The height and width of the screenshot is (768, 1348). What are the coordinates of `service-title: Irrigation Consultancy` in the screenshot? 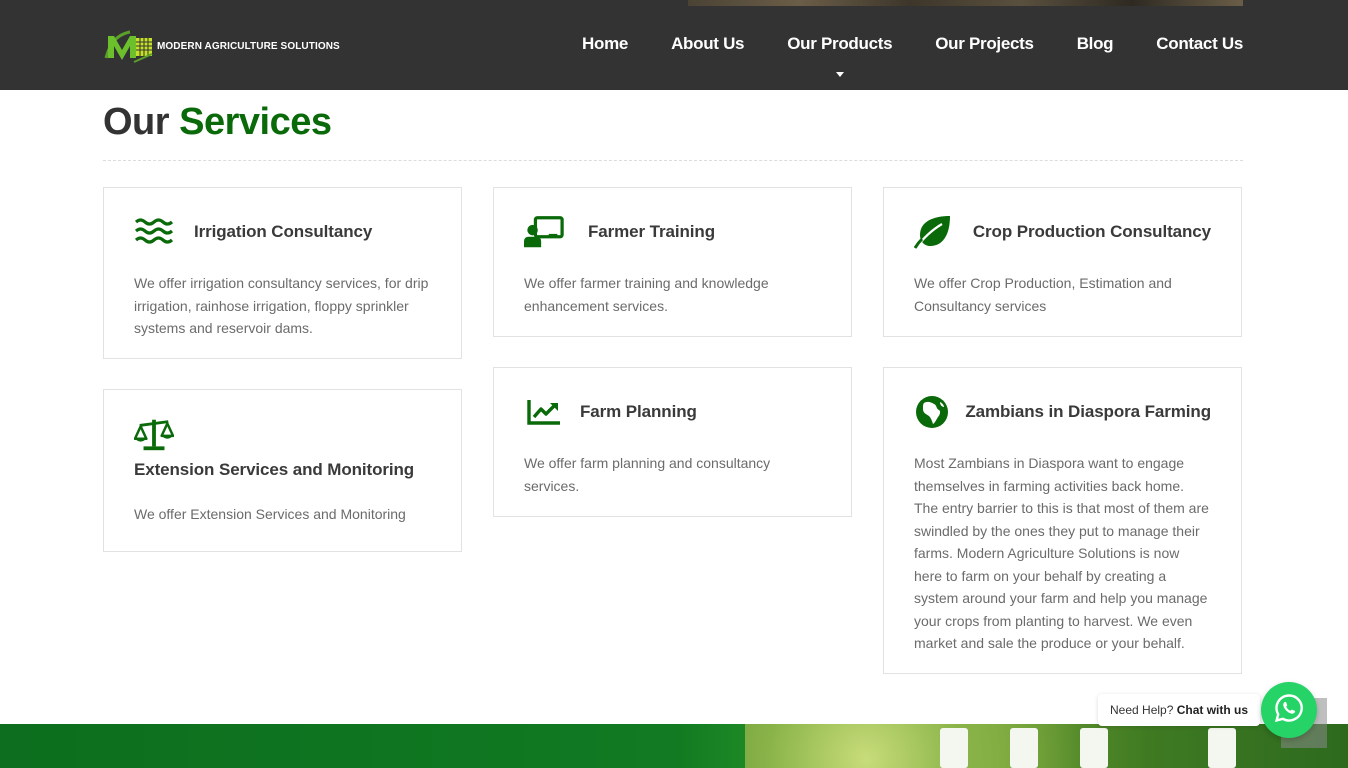 It's located at (283, 231).